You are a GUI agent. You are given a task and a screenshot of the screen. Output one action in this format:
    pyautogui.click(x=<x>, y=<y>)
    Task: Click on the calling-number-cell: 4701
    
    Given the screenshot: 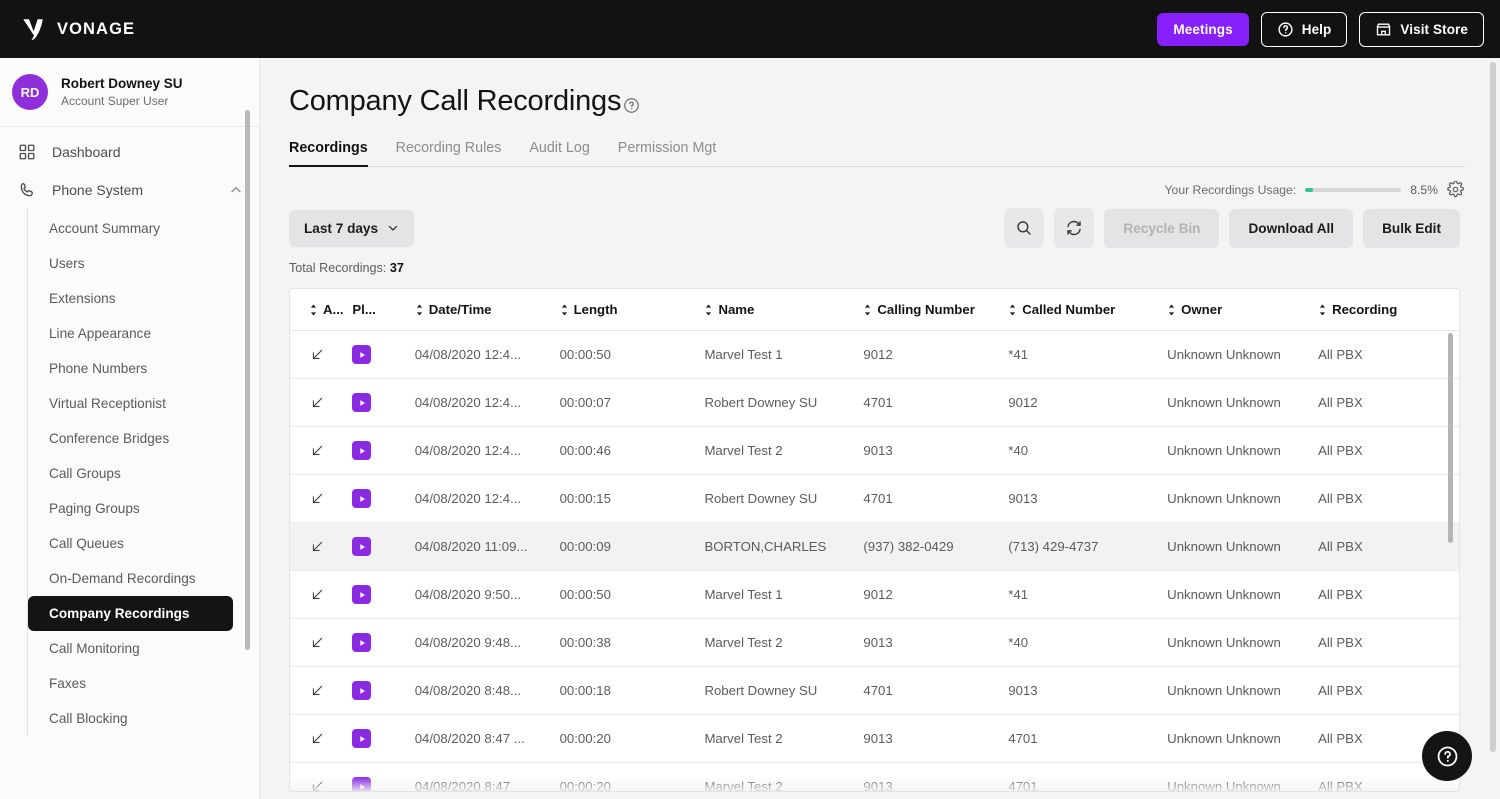 What is the action you would take?
    pyautogui.click(x=936, y=690)
    